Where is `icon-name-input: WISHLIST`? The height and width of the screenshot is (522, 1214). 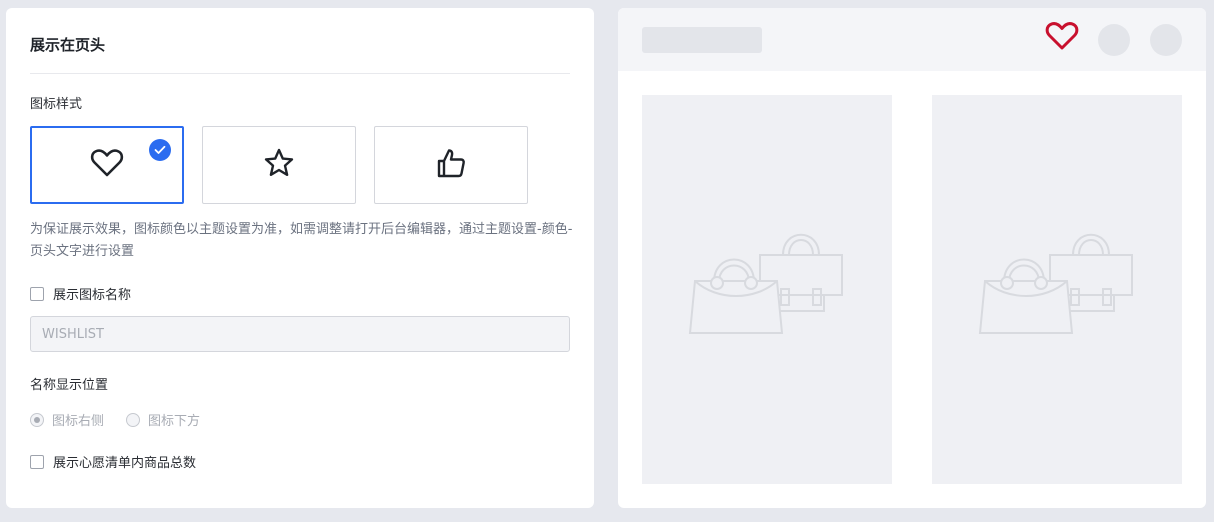 icon-name-input: WISHLIST is located at coordinates (300, 334).